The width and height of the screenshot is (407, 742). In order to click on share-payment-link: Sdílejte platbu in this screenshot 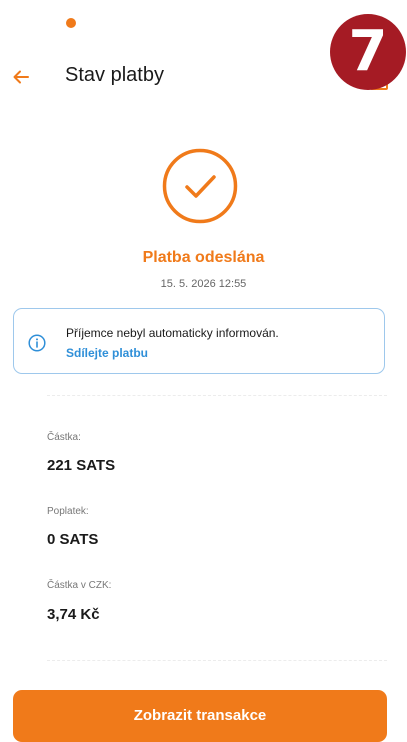, I will do `click(107, 353)`.